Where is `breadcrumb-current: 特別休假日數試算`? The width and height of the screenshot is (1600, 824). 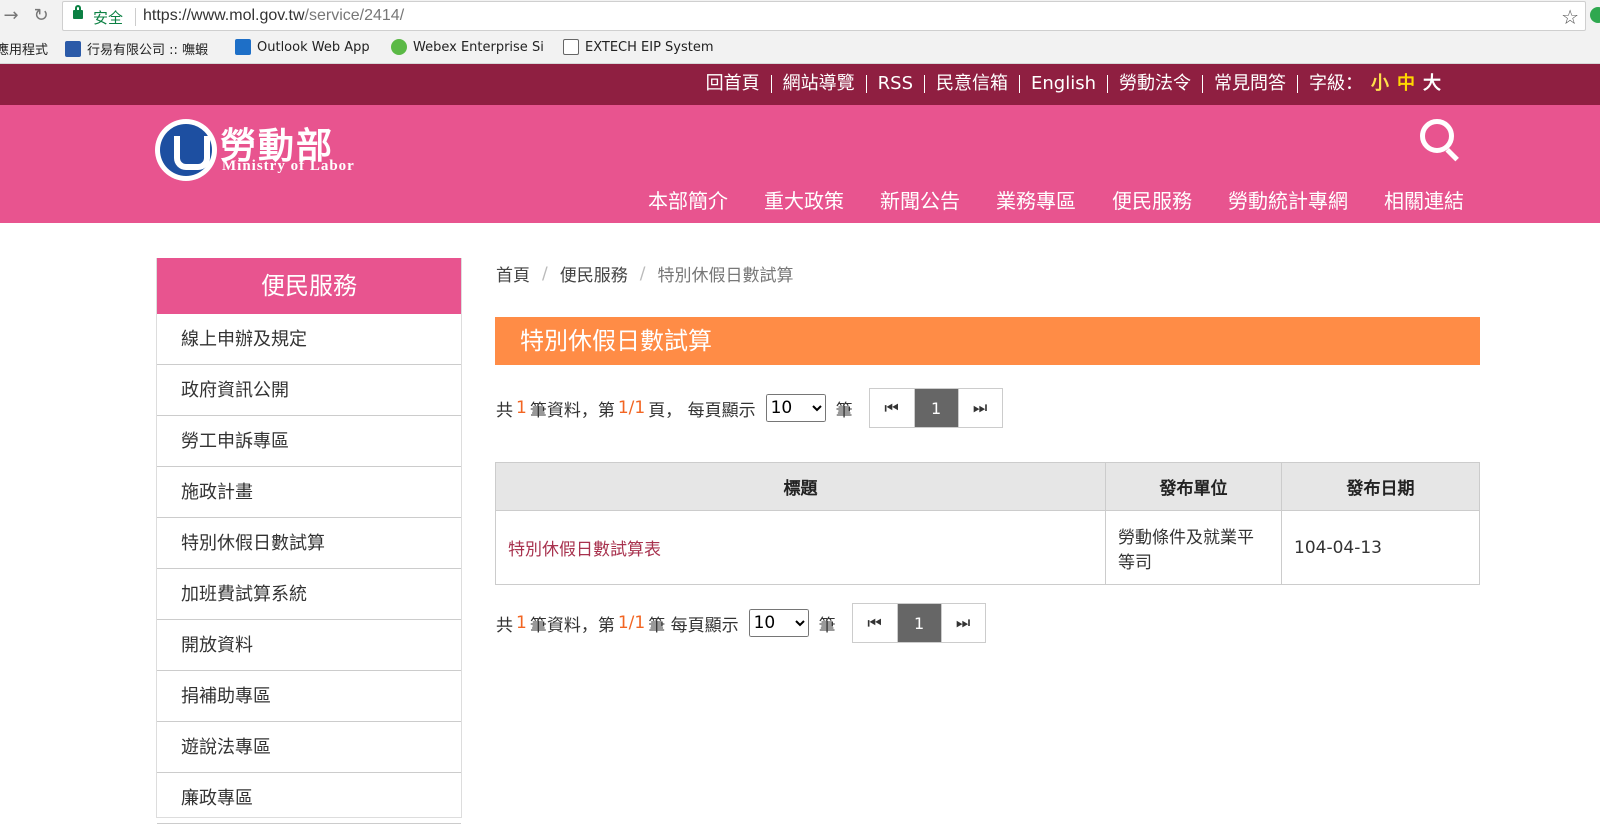
breadcrumb-current: 特別休假日數試算 is located at coordinates (725, 276).